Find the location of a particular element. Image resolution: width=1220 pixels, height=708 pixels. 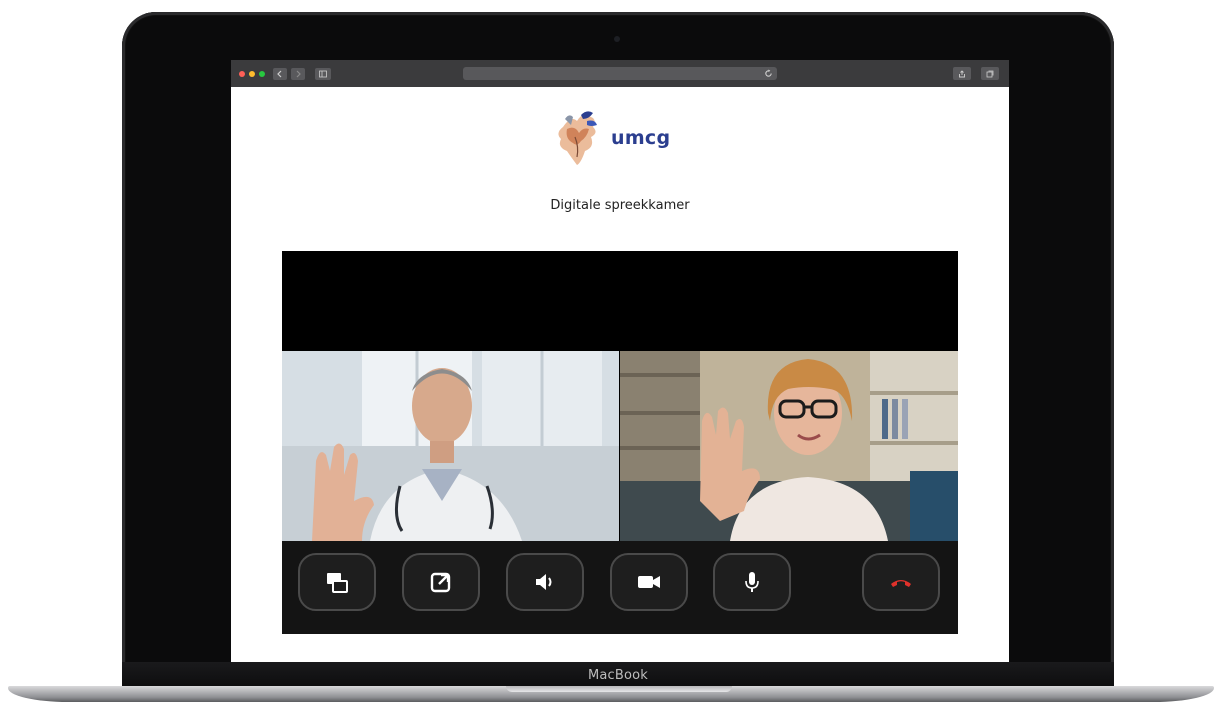

doctor-video-image is located at coordinates (450, 446).